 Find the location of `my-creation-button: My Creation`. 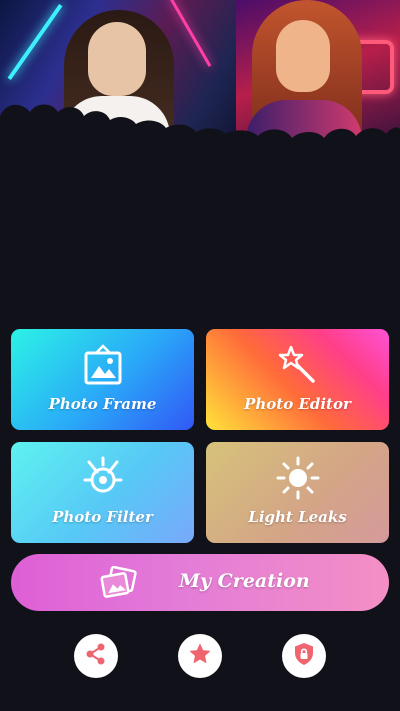

my-creation-button: My Creation is located at coordinates (200, 582).